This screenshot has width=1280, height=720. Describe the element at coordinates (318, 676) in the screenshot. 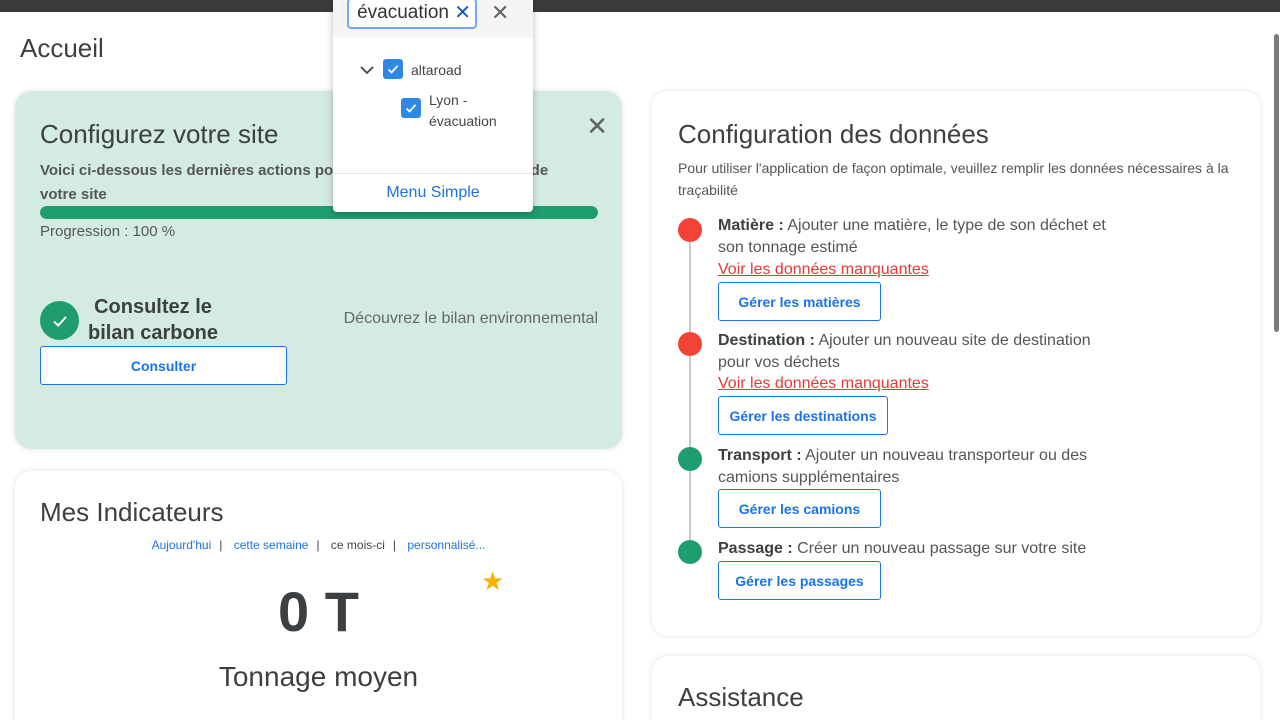

I see `tonnage-label: Tonnage moyen` at that location.